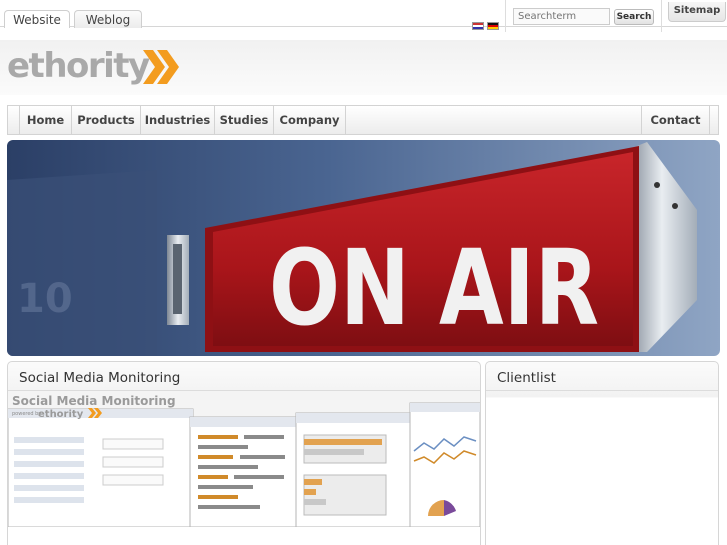 Image resolution: width=727 pixels, height=545 pixels. I want to click on logo-text: ethority, so click(78, 66).